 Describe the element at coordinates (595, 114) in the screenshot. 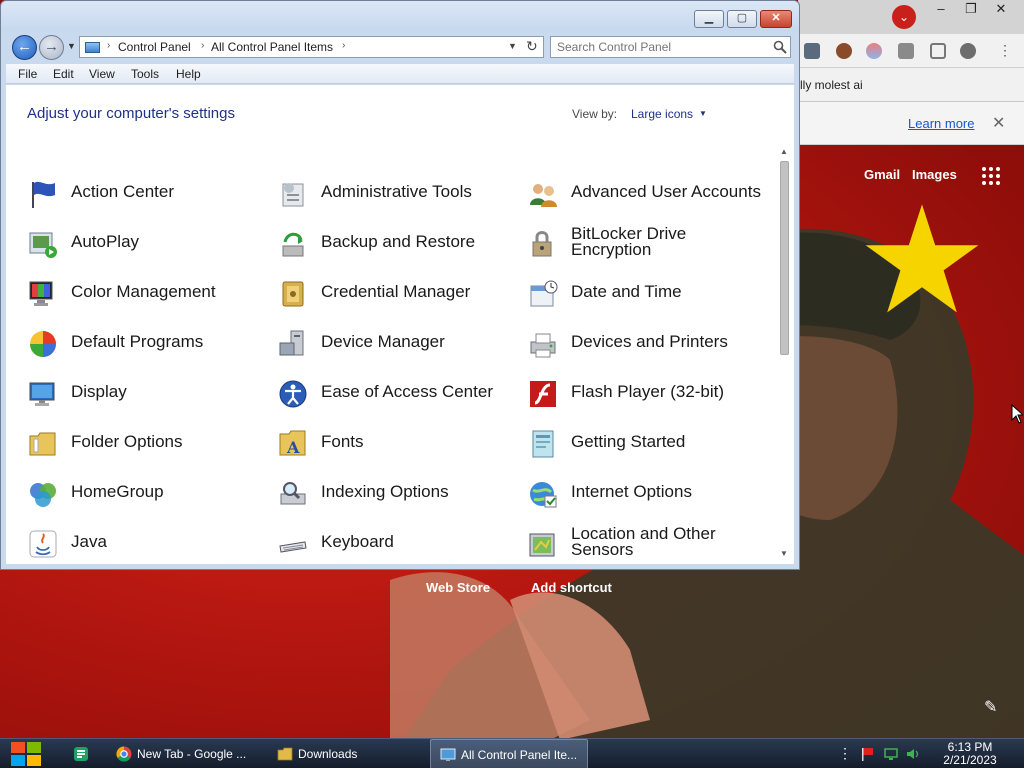

I see `view-by-label: View by:` at that location.